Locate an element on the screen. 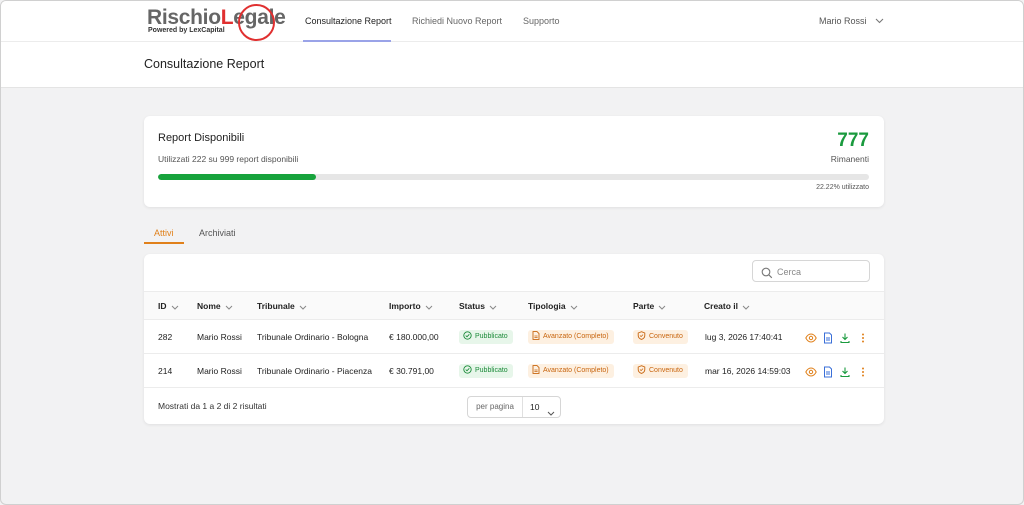  nav-richiedi-nuovo-report: Richiedi Nuovo Report is located at coordinates (457, 21).